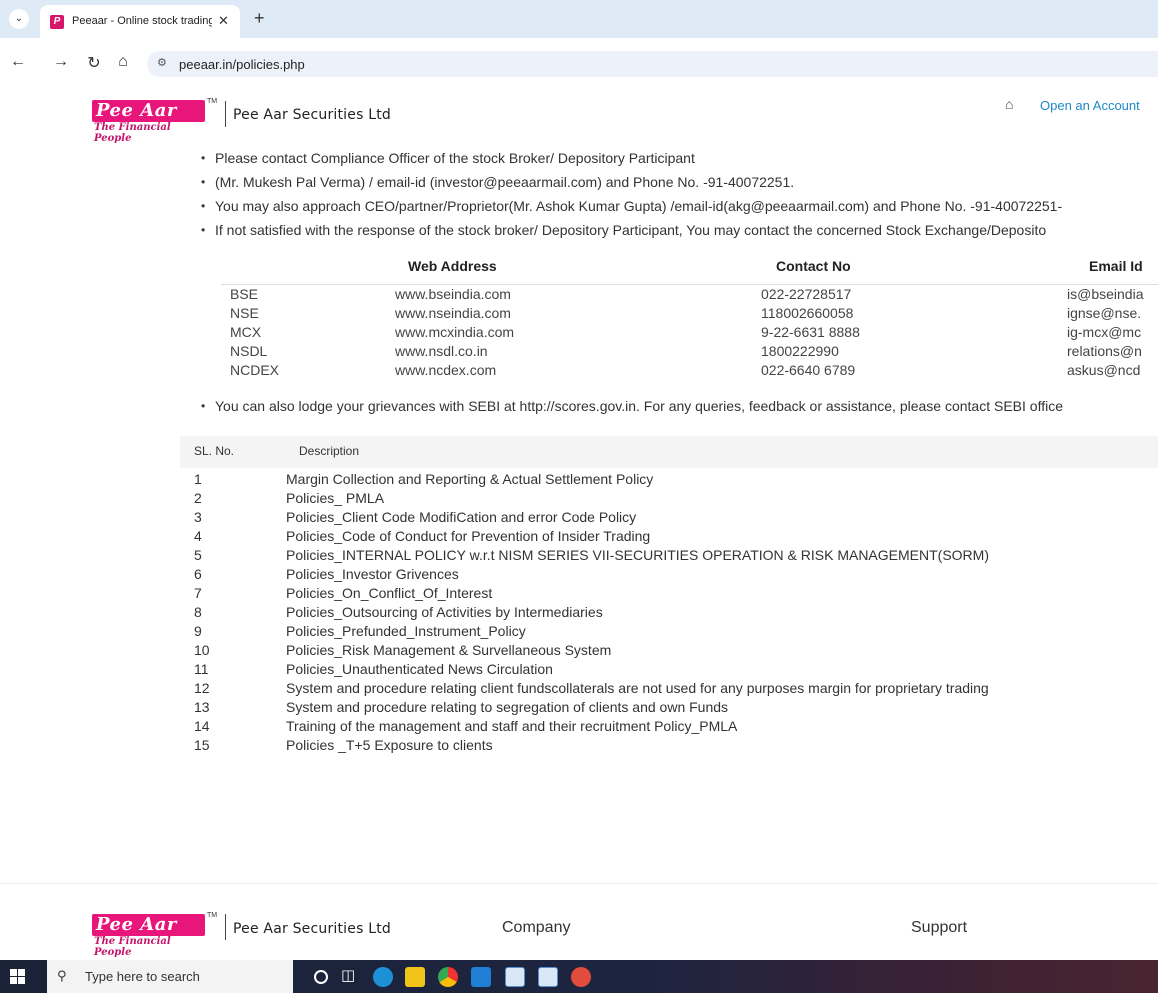 This screenshot has height=993, width=1158. What do you see at coordinates (452, 266) in the screenshot?
I see `column-header: Web Address` at bounding box center [452, 266].